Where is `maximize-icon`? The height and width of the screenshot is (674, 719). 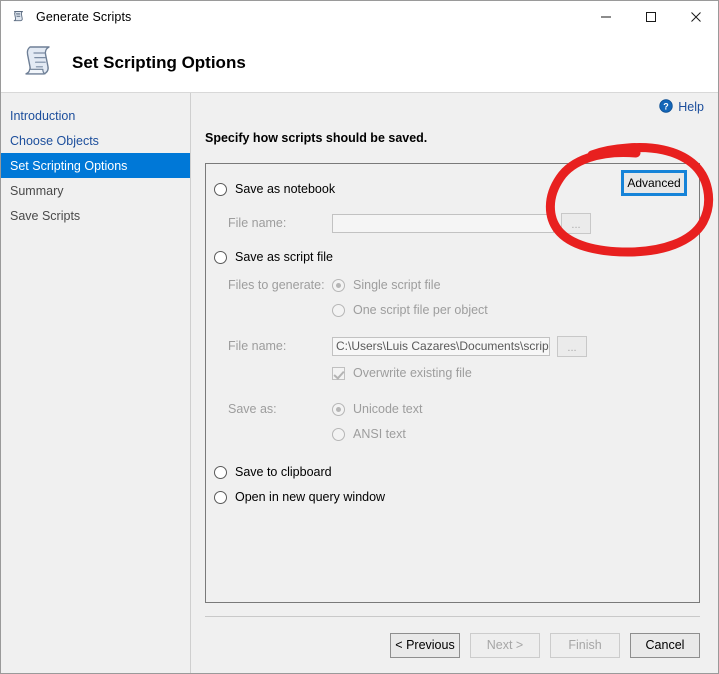
maximize-icon is located at coordinates (650, 16).